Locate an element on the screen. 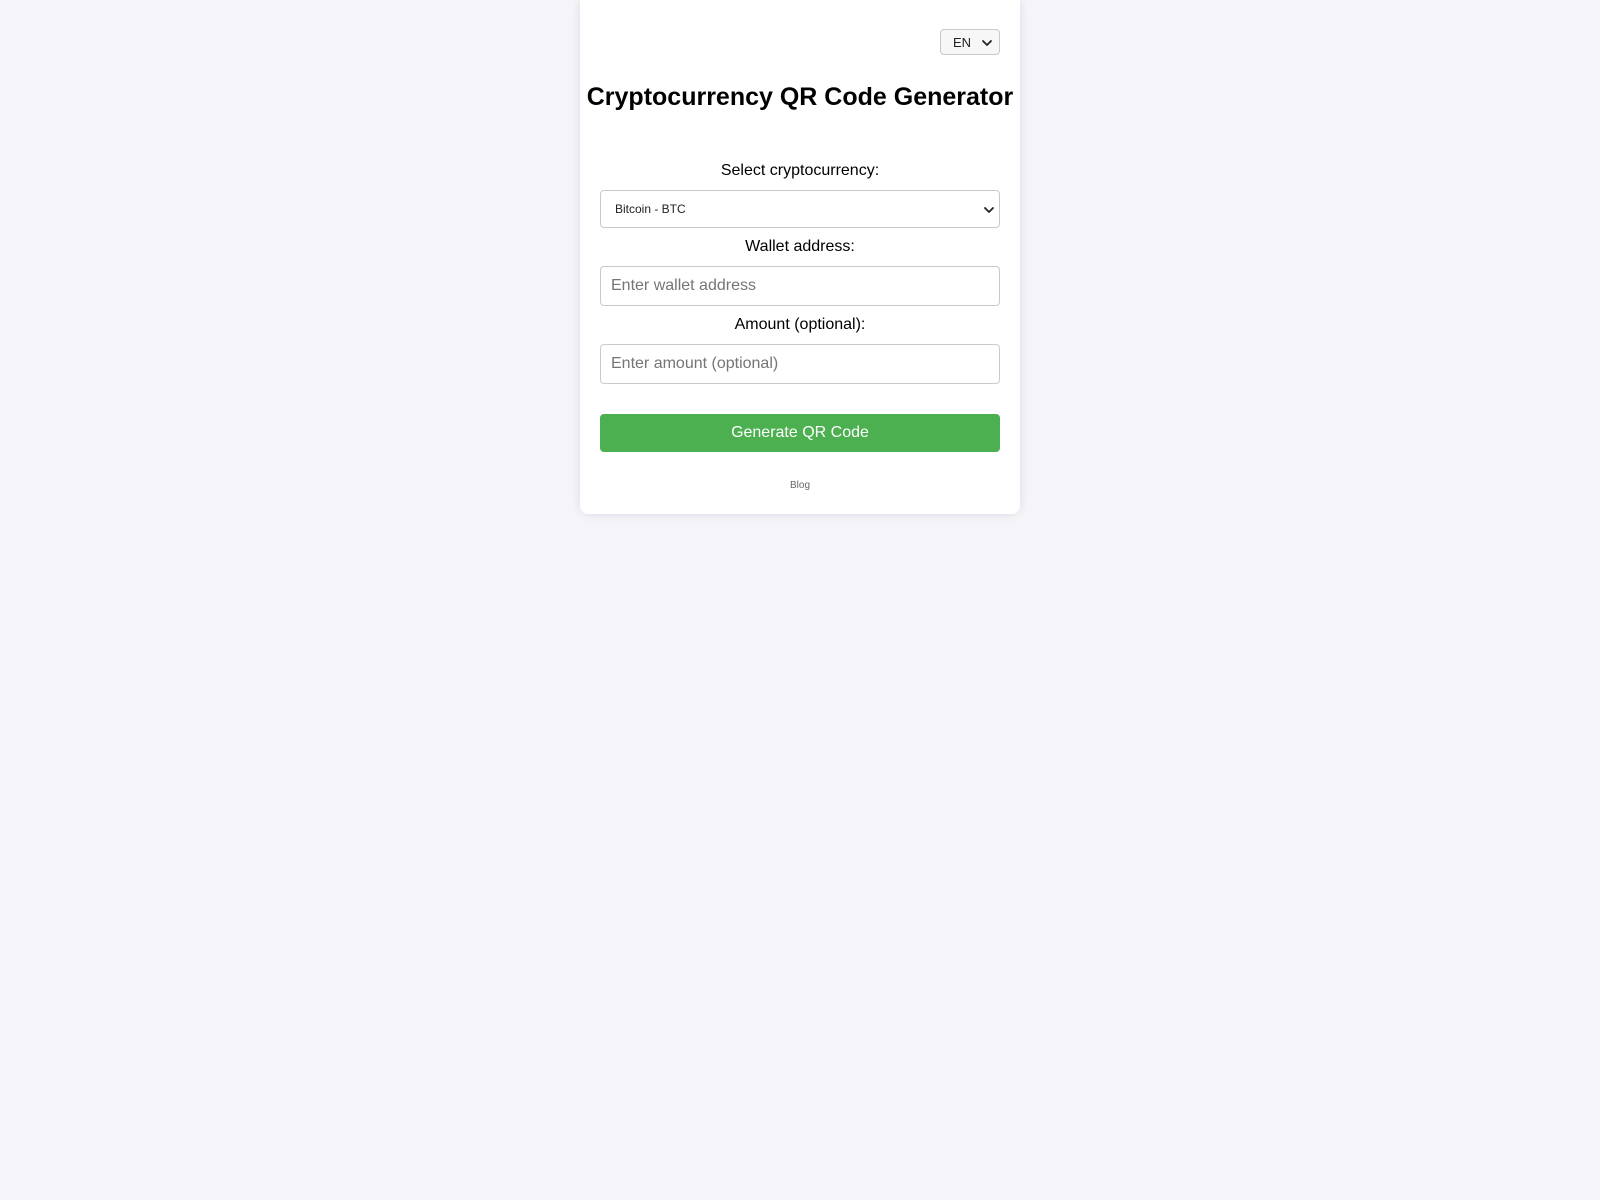 The image size is (1600, 1200). blog-link: Blog is located at coordinates (800, 485).